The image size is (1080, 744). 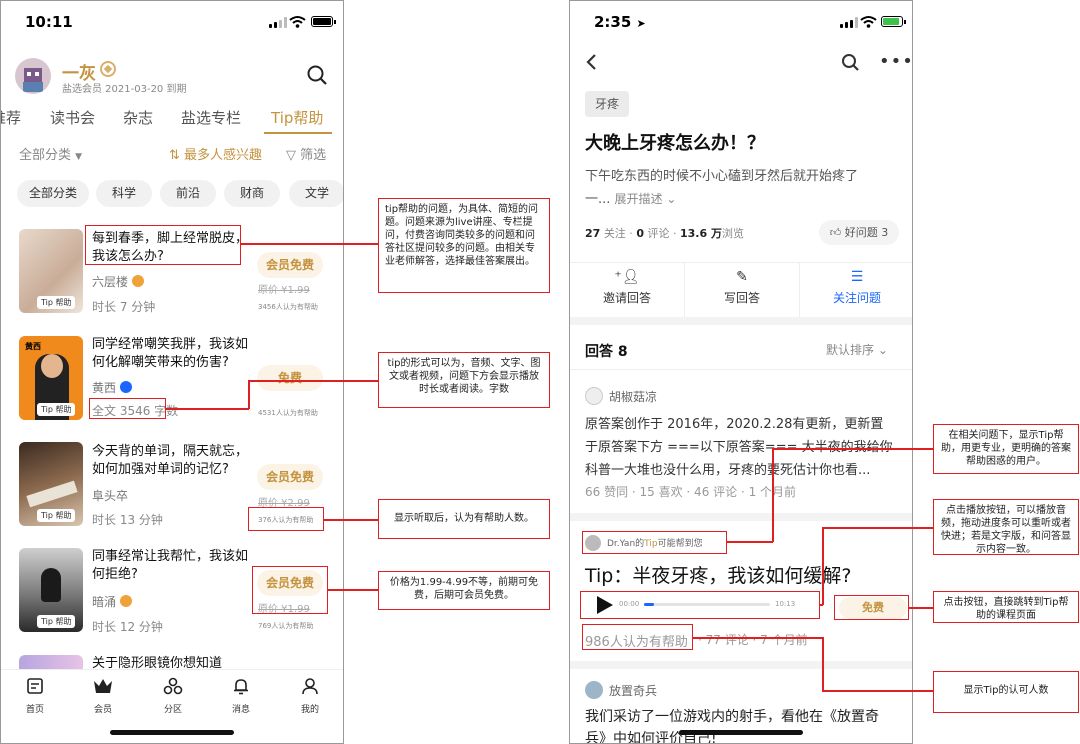 What do you see at coordinates (35, 696) in the screenshot?
I see `nav-home: 首页` at bounding box center [35, 696].